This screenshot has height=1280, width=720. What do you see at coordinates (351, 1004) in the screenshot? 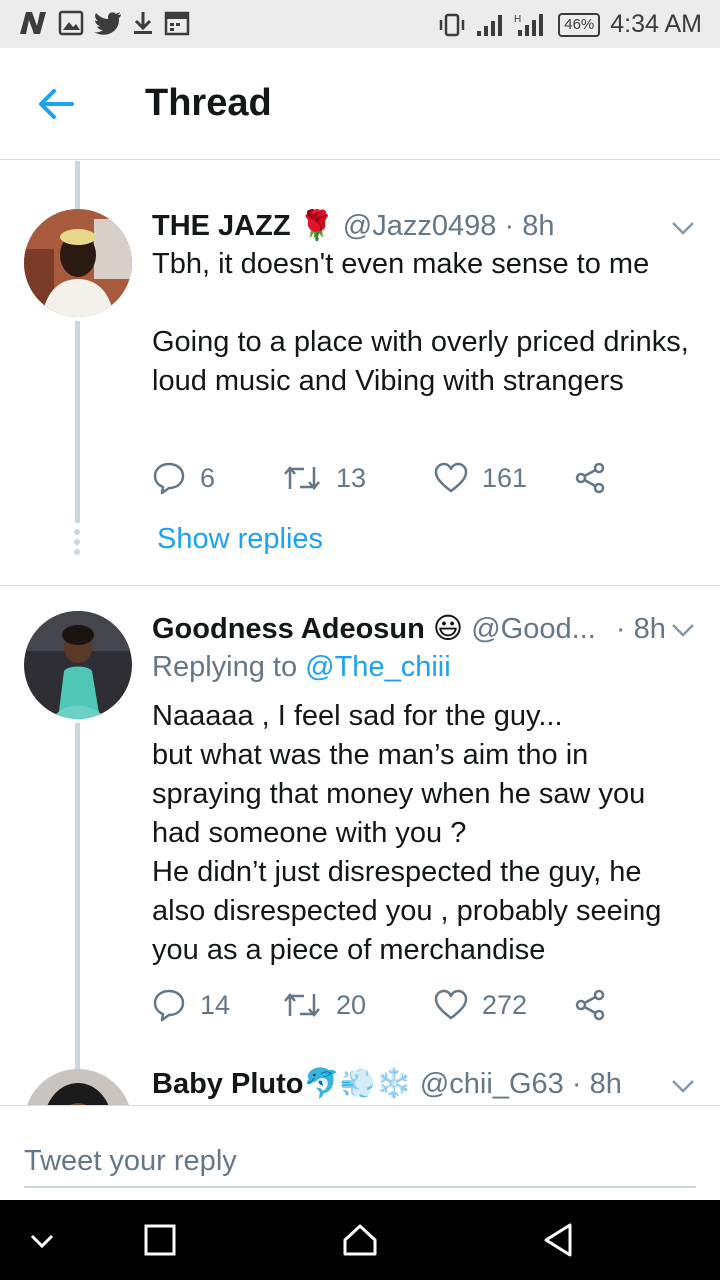
I see `retweet-count: 20` at bounding box center [351, 1004].